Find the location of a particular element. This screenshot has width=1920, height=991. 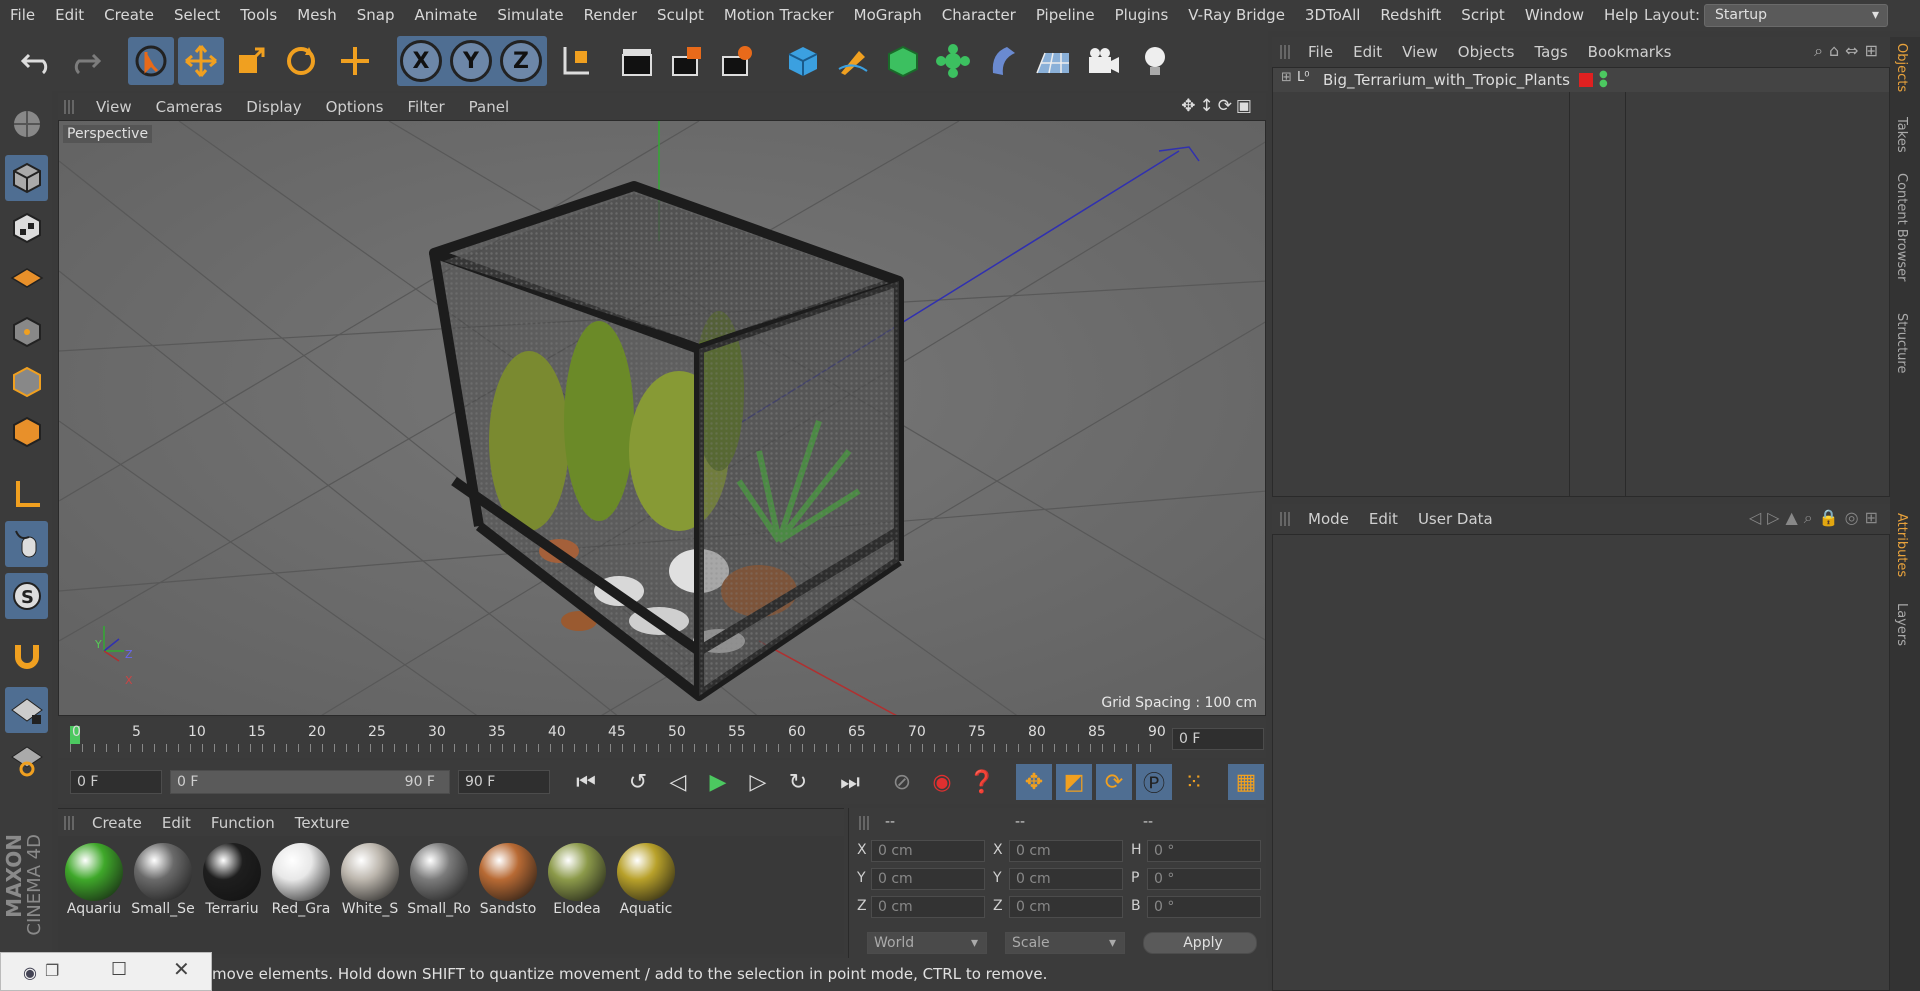

tab-attributes: Attributes is located at coordinates (1901, 545).